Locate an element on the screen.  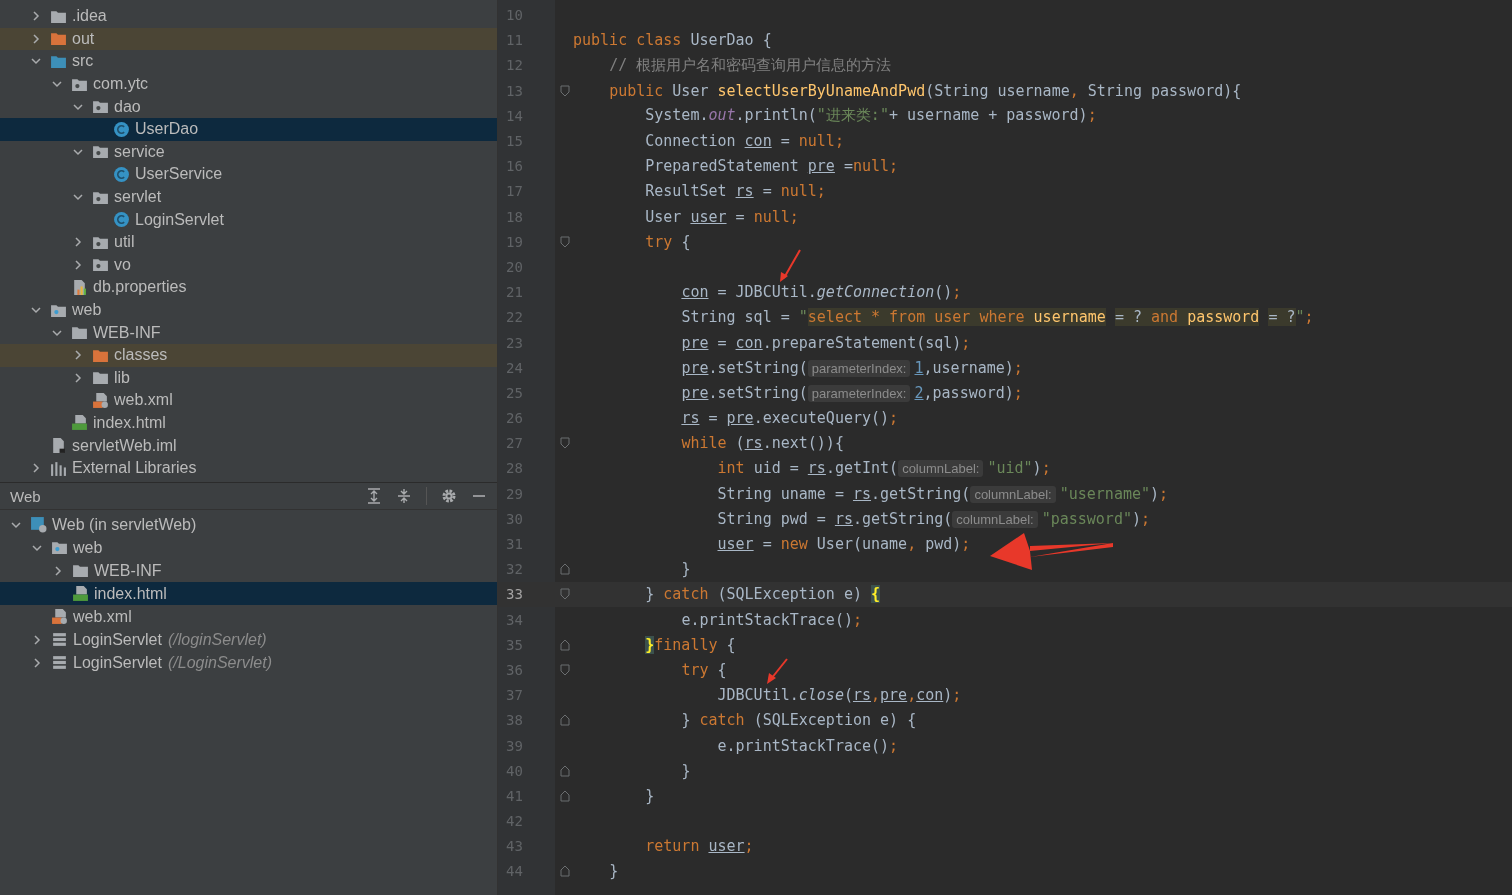
code-line: String uname = rs.getString( columnLabel: "username"); is located at coordinates (942, 493).